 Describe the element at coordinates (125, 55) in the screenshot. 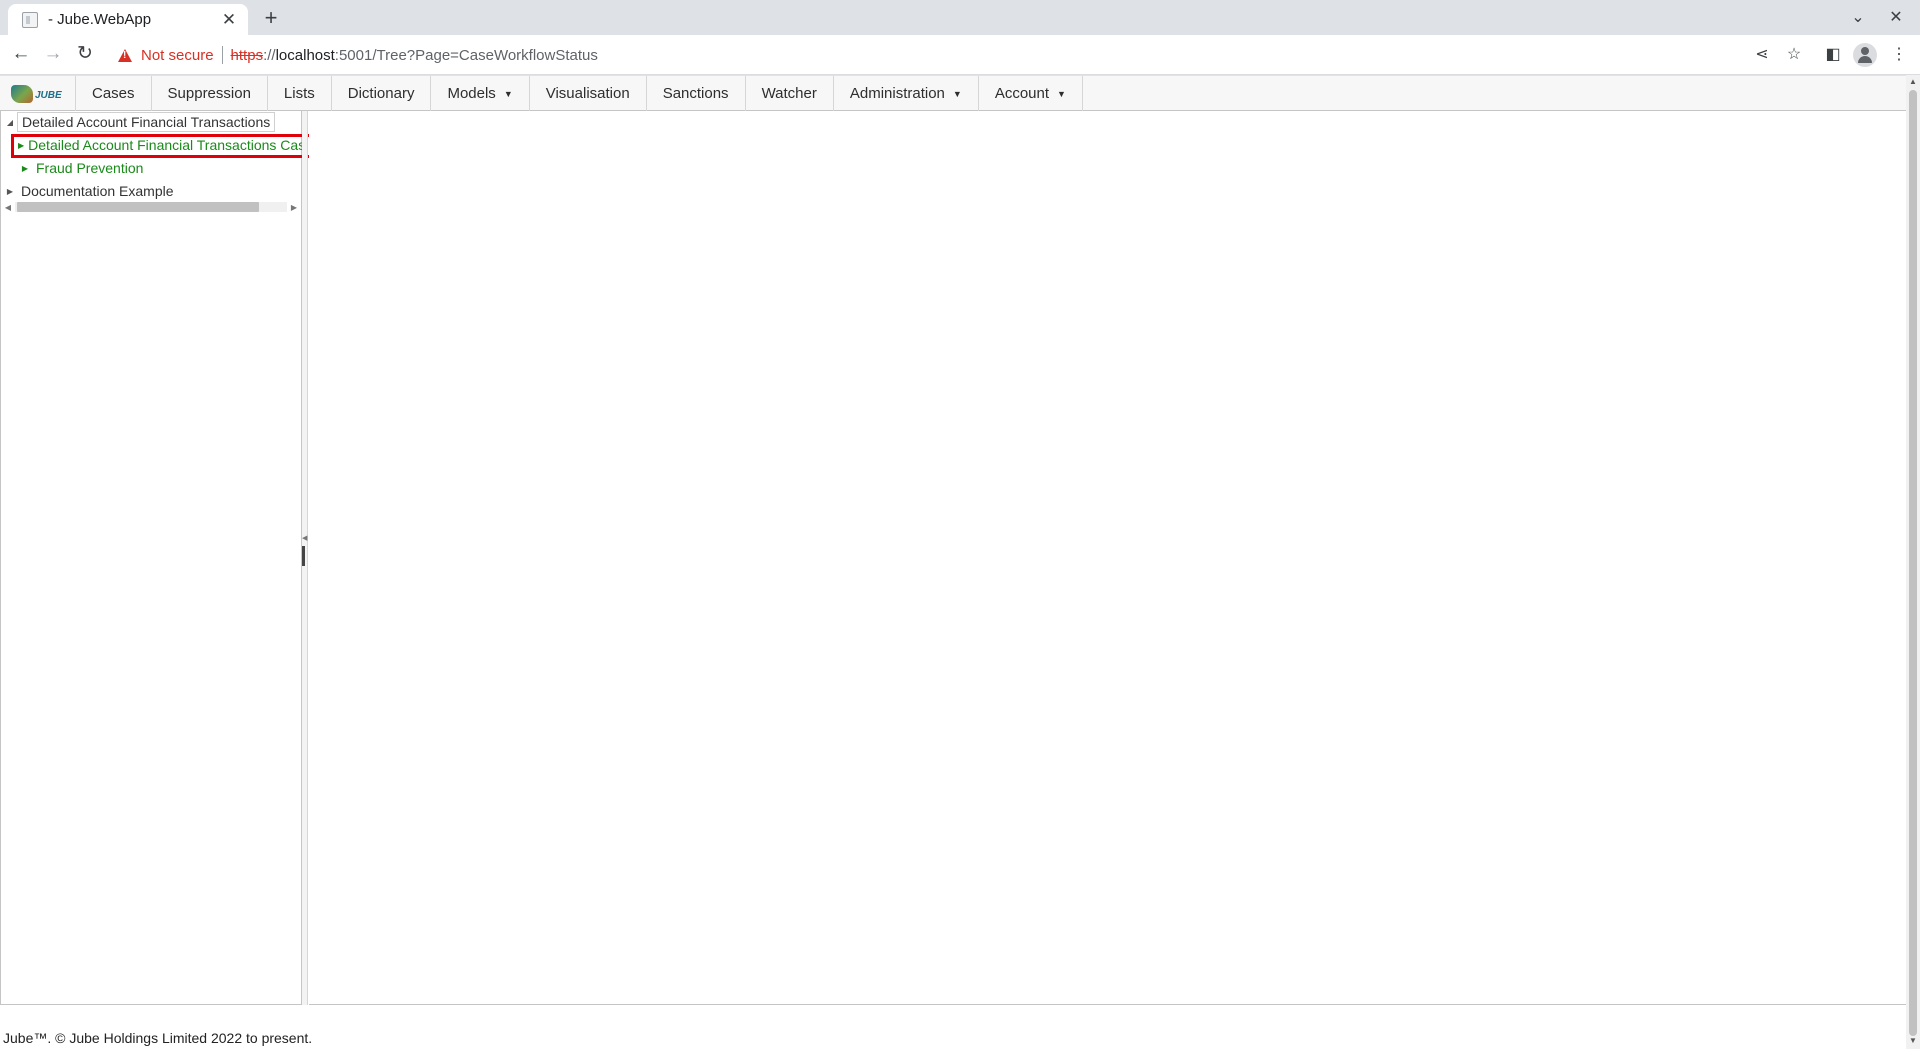

I see `warning-icon` at that location.